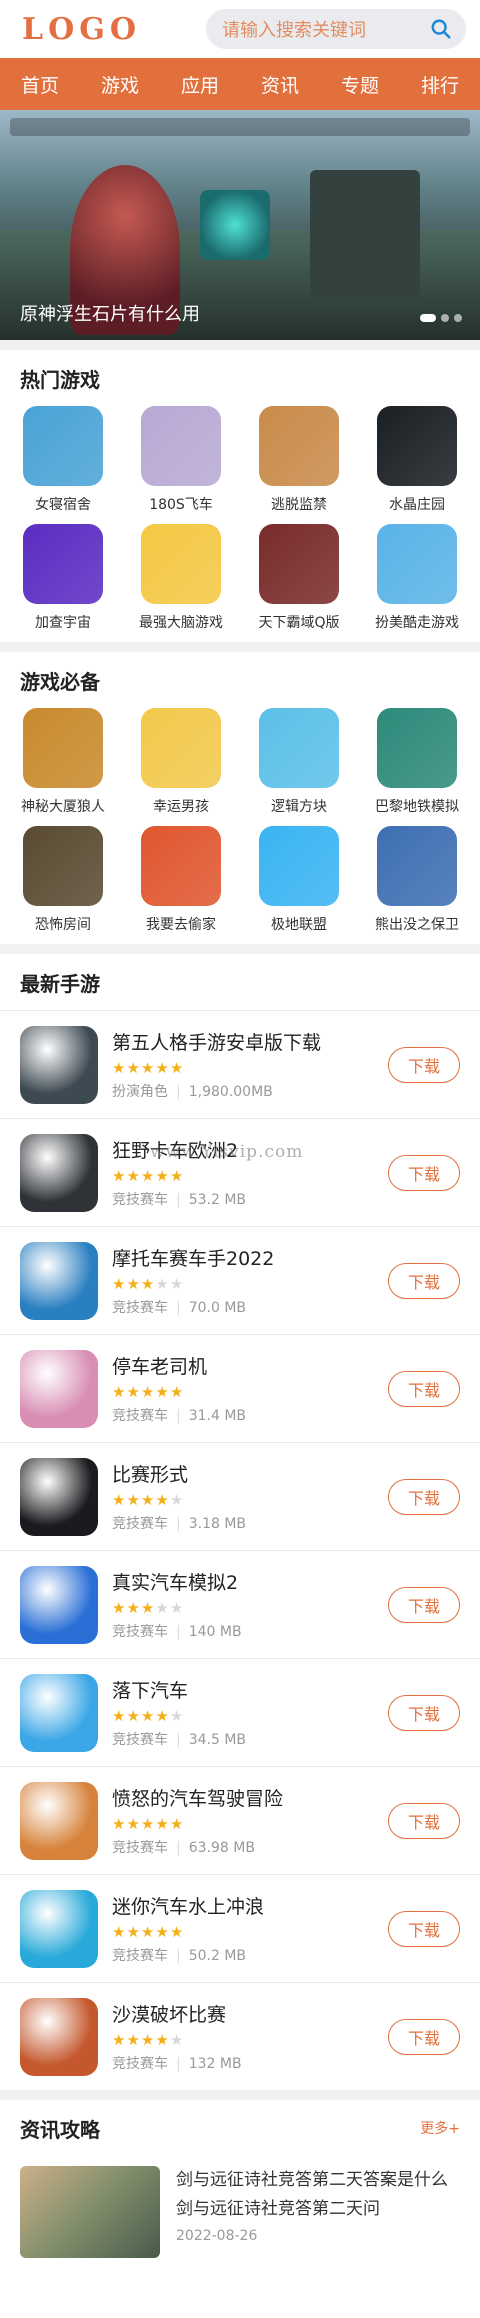 Image resolution: width=480 pixels, height=2318 pixels. Describe the element at coordinates (240, 1820) in the screenshot. I see `list-item: 愤怒的汽车驾驶冒险 ★★★★★ 竞技赛车 | 63.98 MB 下载` at that location.